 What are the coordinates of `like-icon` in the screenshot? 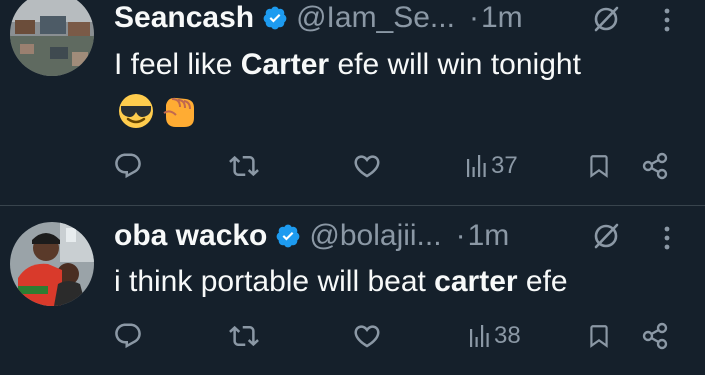 It's located at (367, 336).